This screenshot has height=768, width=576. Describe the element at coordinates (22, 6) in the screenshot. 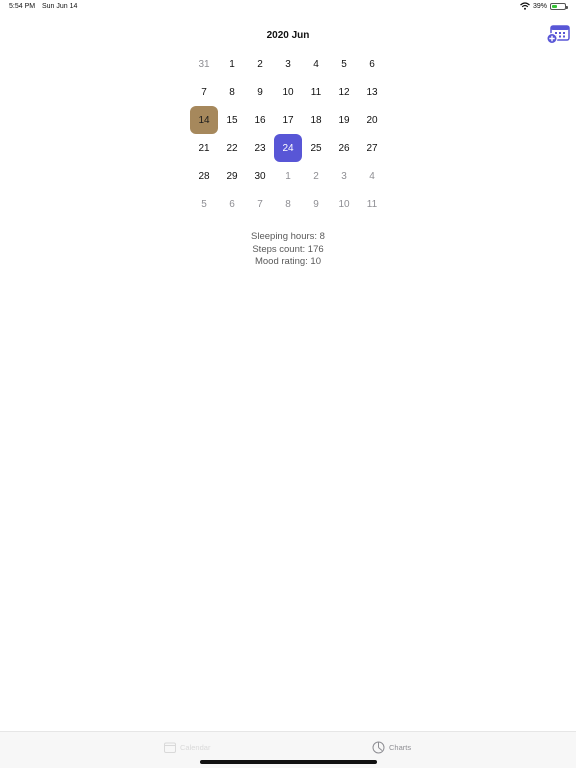

I see `status-time: 5:54 PM` at that location.